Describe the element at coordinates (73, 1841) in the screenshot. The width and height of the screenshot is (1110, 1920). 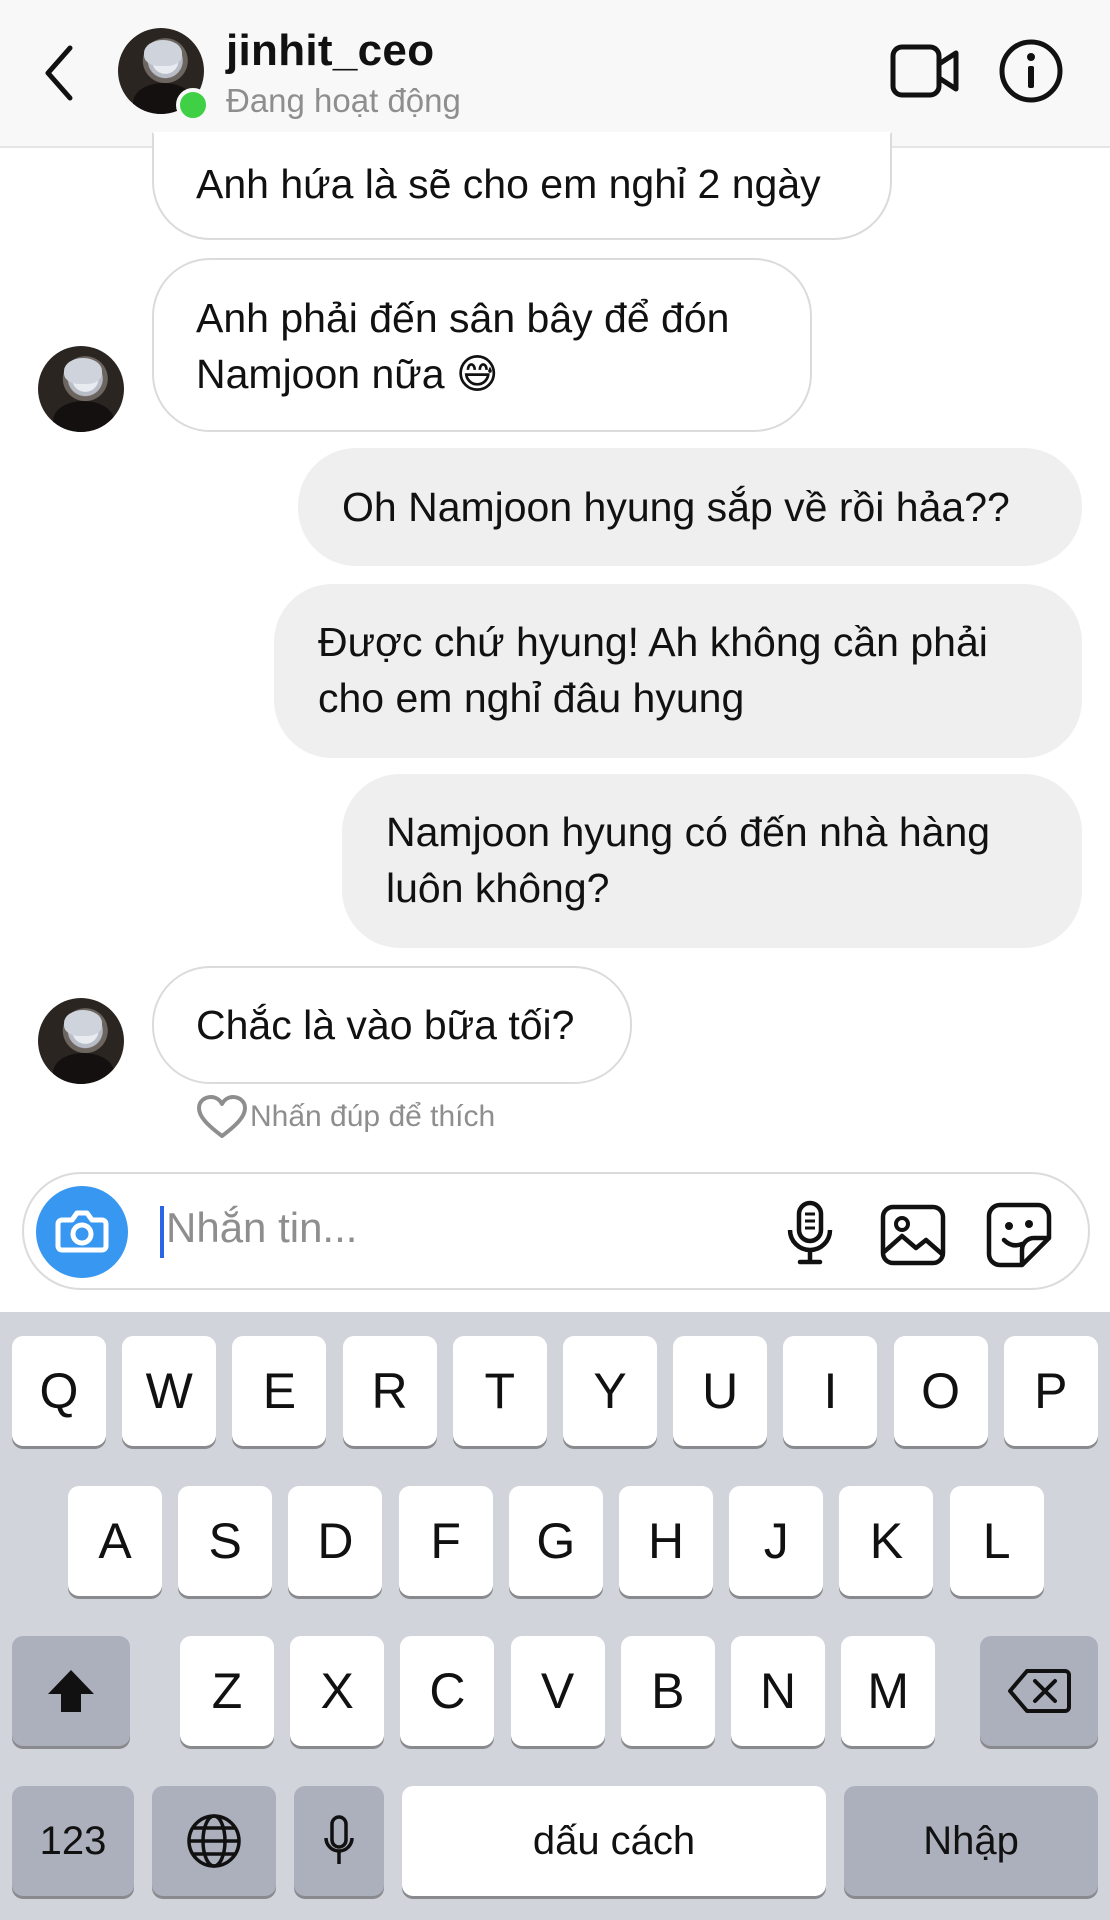
I see `numbers-key: 123` at that location.